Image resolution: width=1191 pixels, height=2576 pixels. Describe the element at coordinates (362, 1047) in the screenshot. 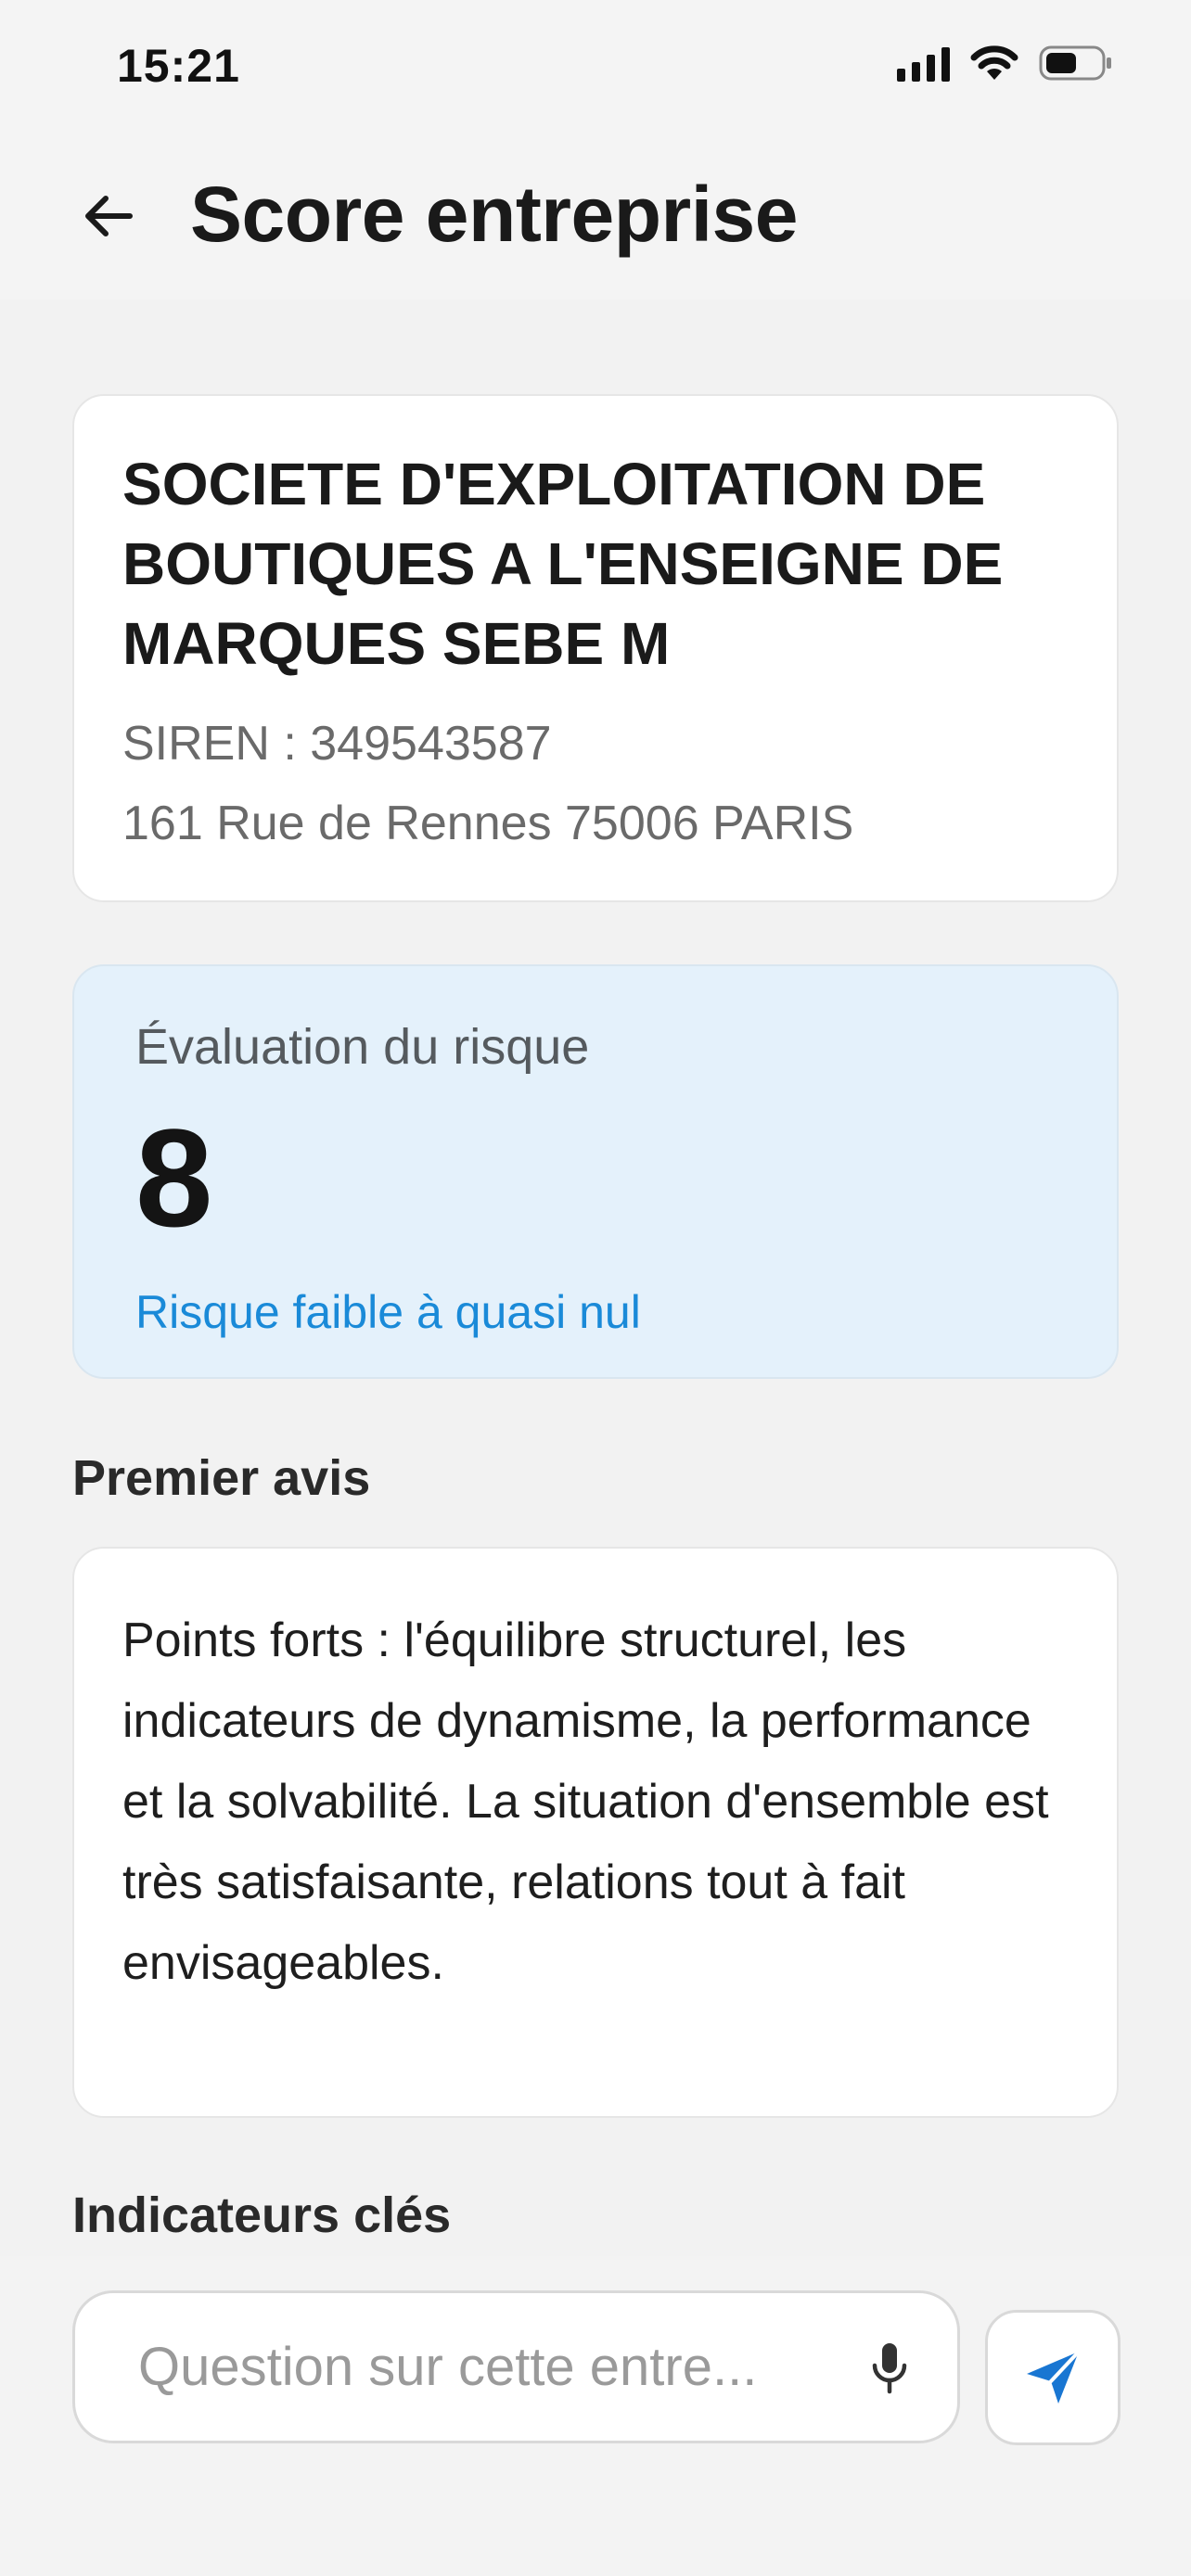

I see `risk-label: Évaluation du risque` at that location.